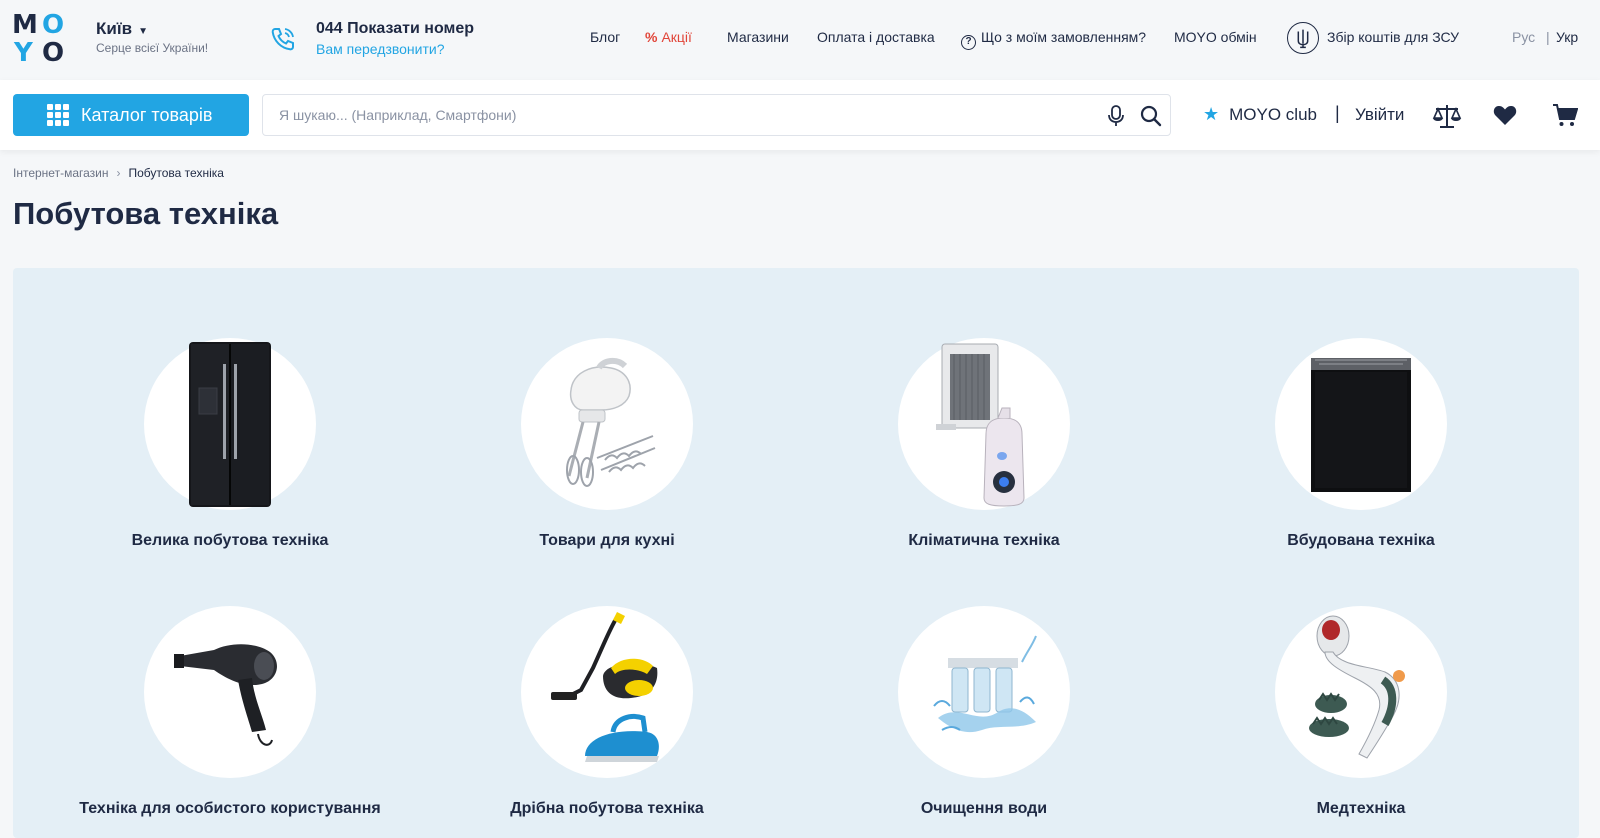  I want to click on city-name: Київ, so click(114, 28).